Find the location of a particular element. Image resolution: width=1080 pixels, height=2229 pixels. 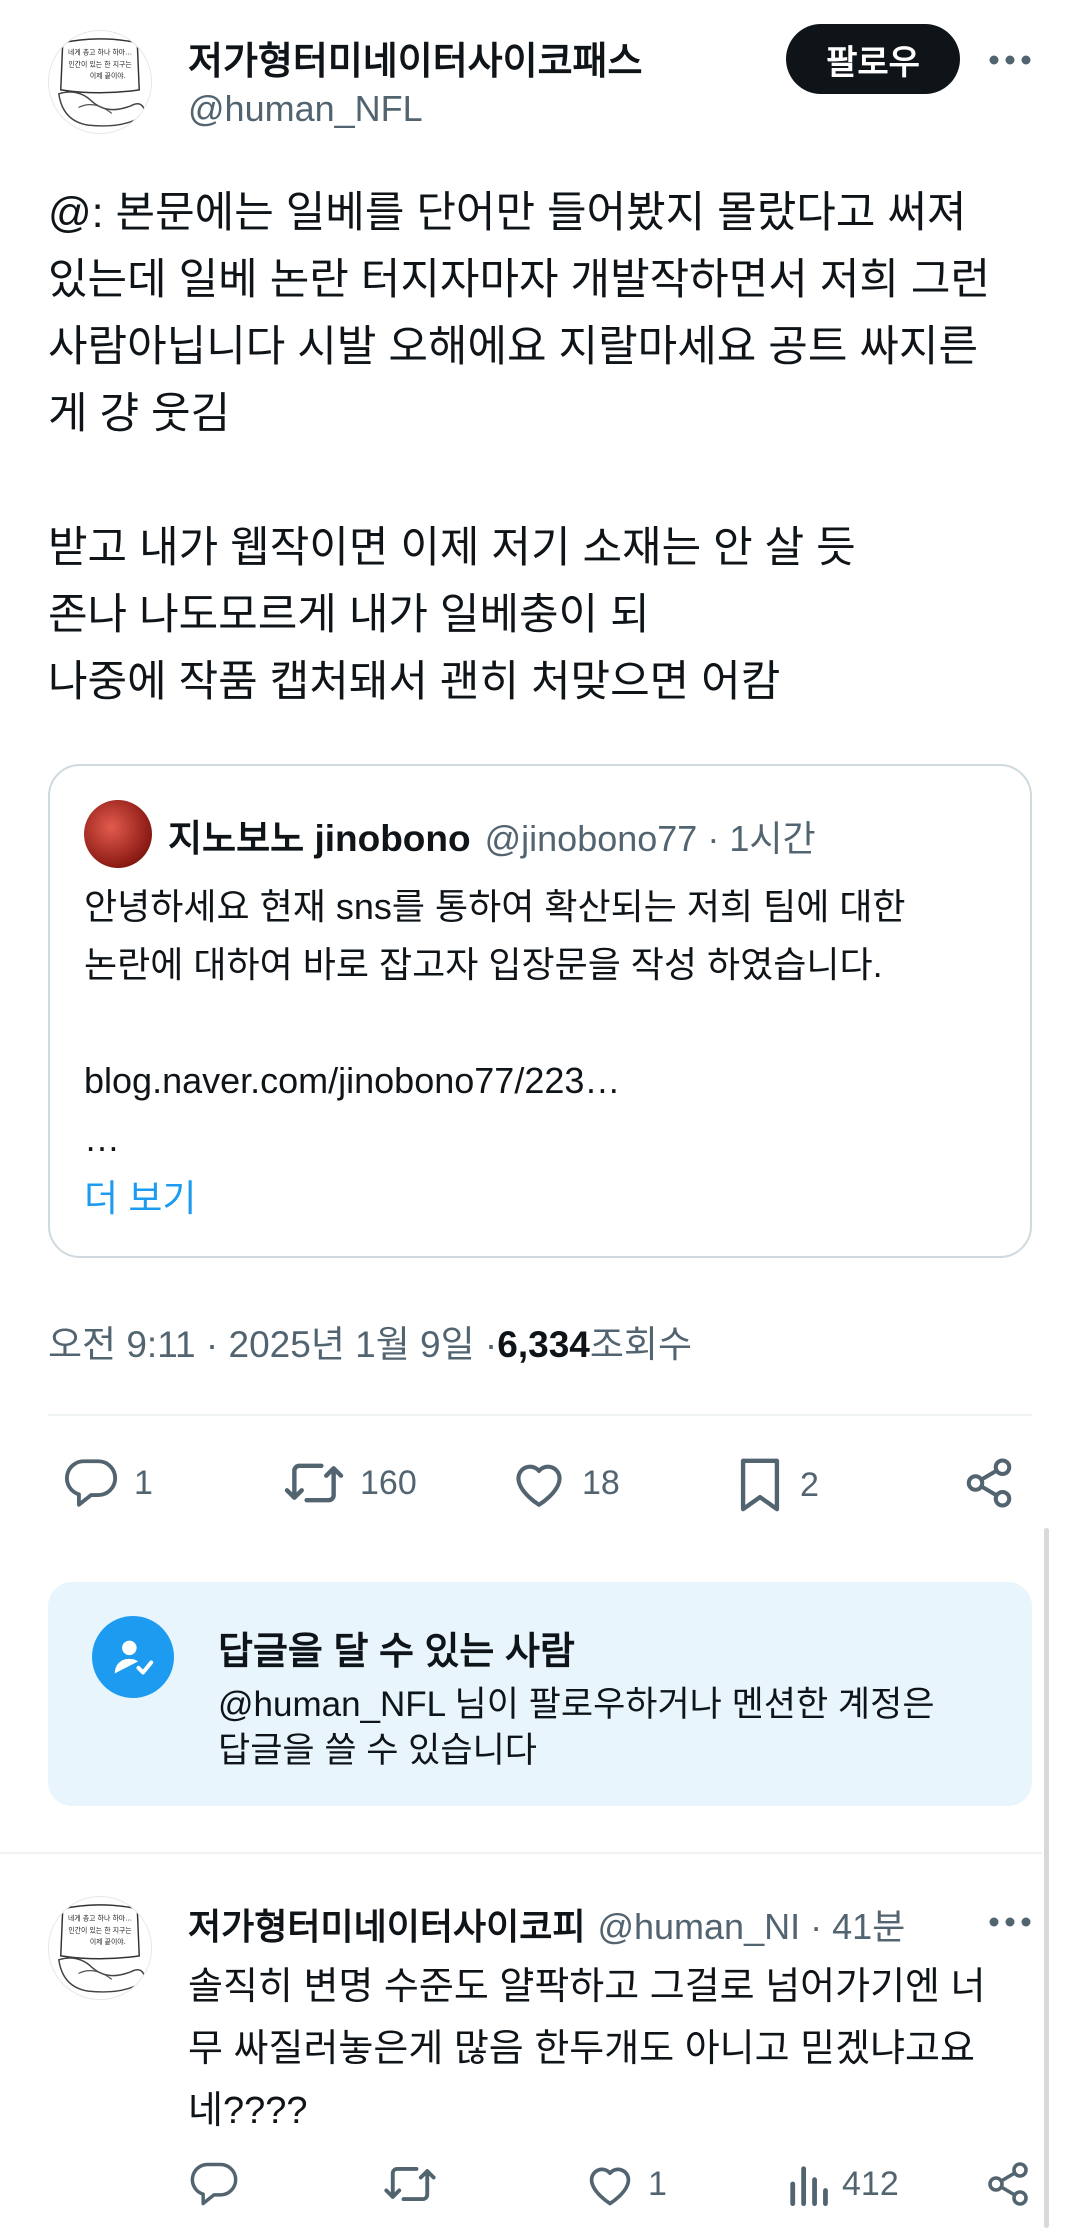

reply-author-avatar: 네게 총고 하나 하마… 인간이 있는 한 지구는 이제 끝이야. is located at coordinates (100, 1948).